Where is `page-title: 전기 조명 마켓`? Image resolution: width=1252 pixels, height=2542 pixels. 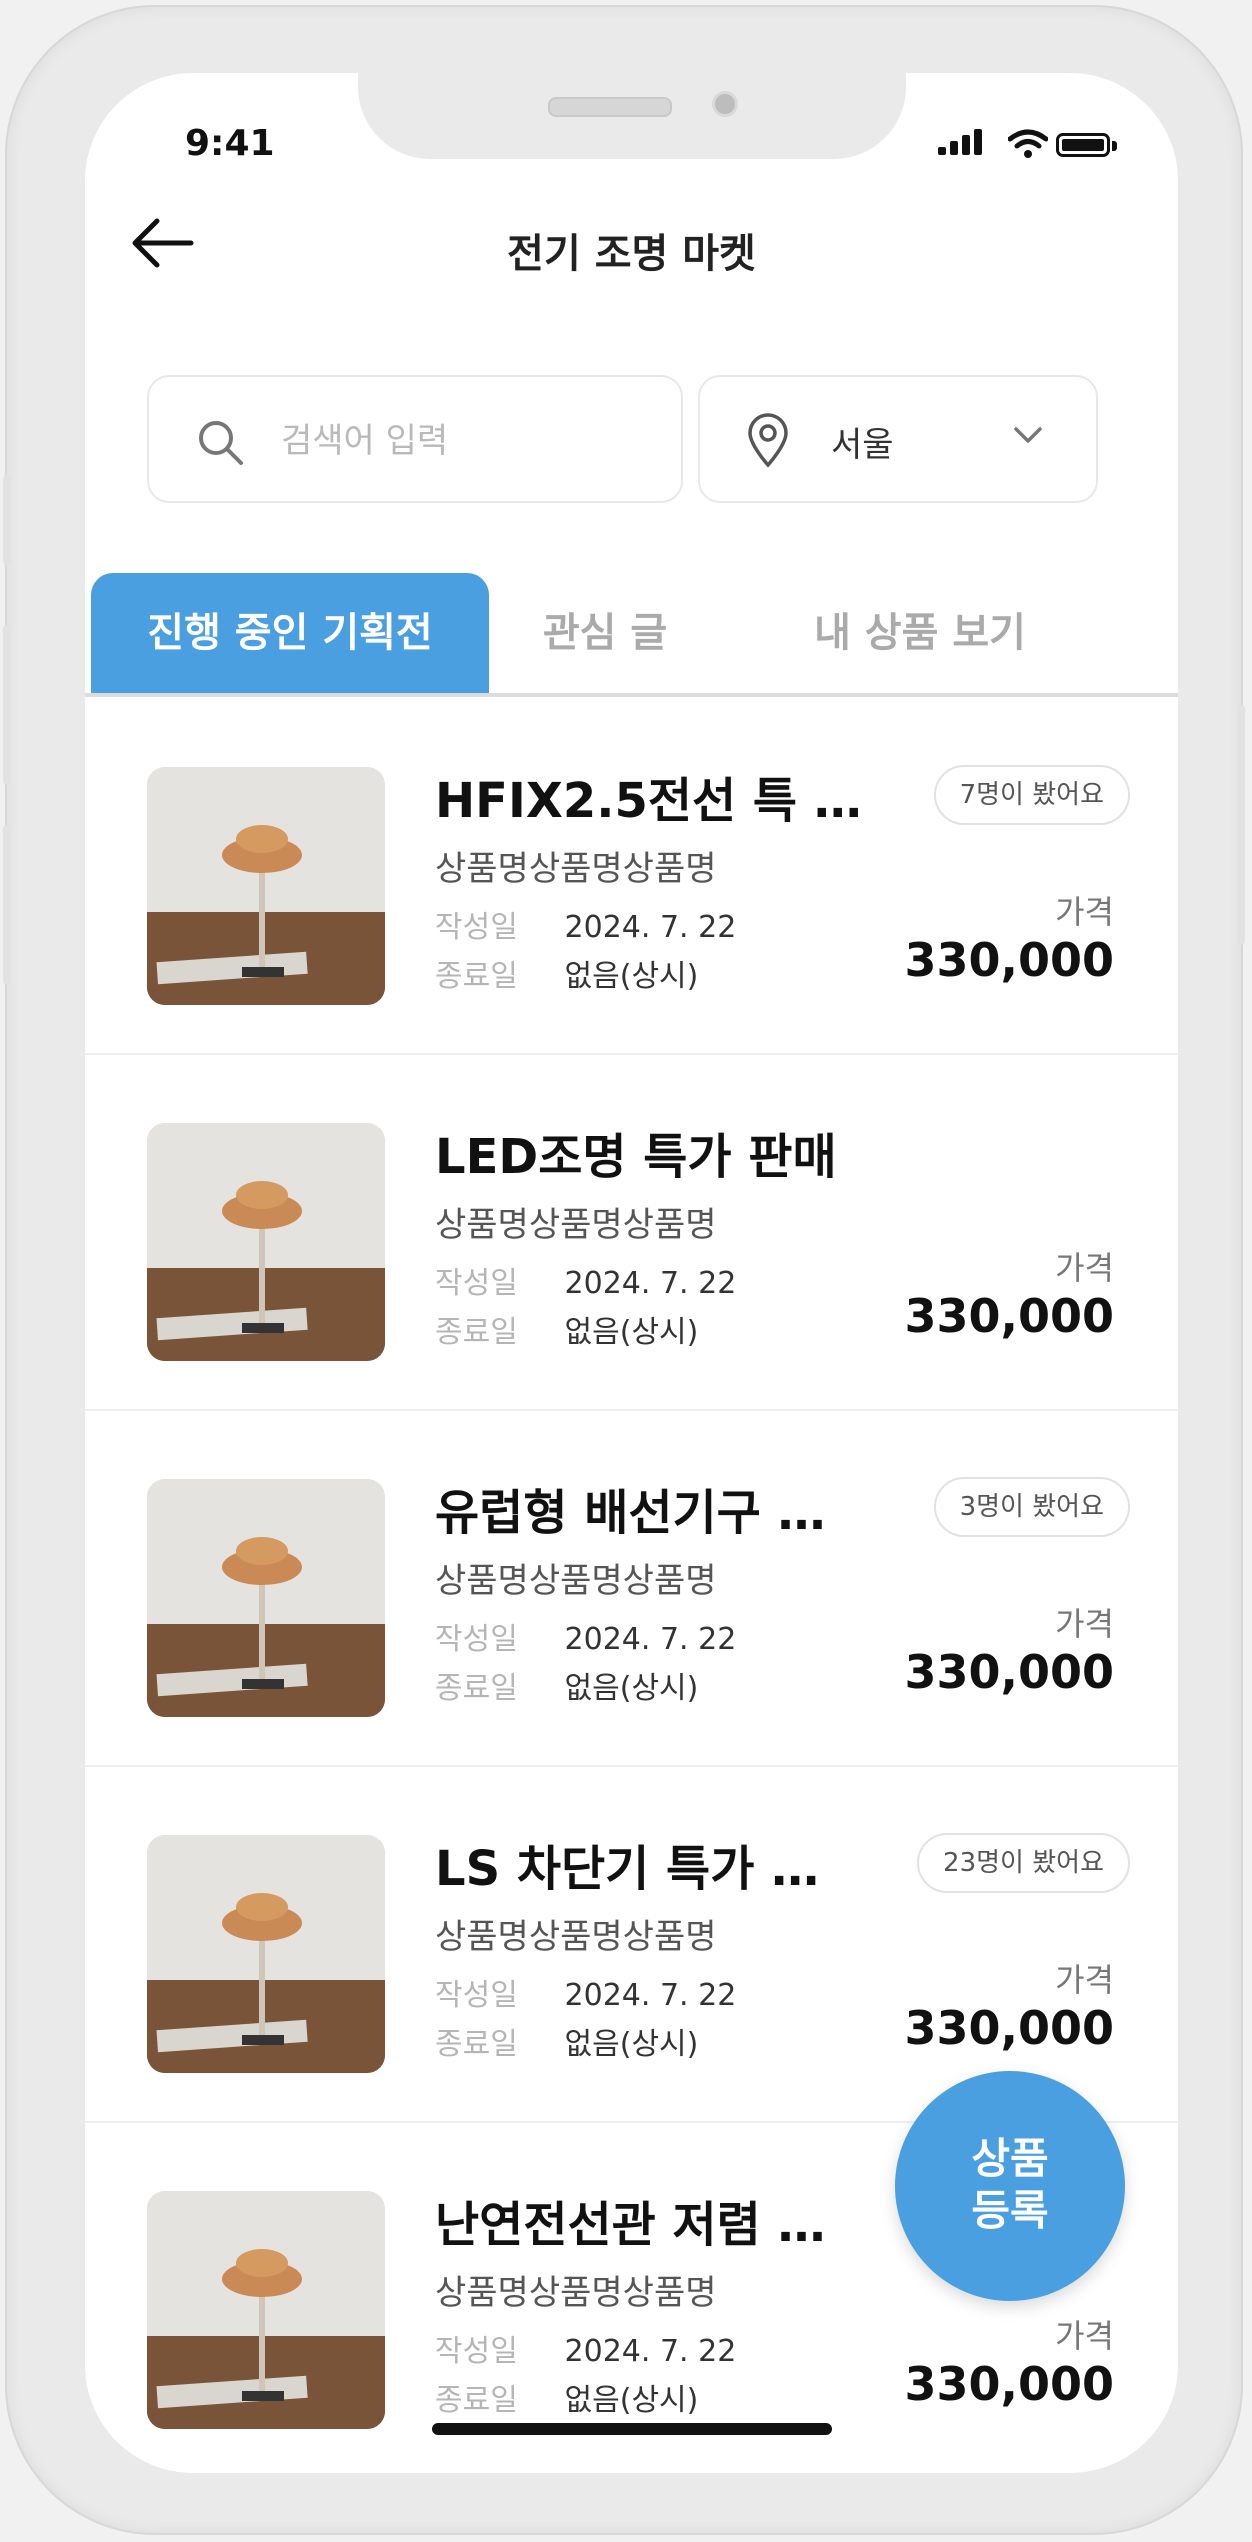 page-title: 전기 조명 마켓 is located at coordinates (631, 254).